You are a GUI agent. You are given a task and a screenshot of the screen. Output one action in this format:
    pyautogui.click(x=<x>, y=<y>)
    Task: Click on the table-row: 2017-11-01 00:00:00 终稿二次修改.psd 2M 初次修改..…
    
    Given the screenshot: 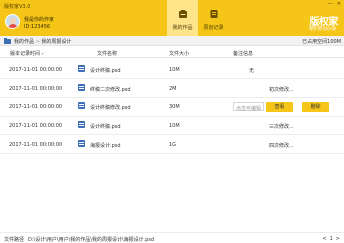 What is the action you would take?
    pyautogui.click(x=172, y=89)
    